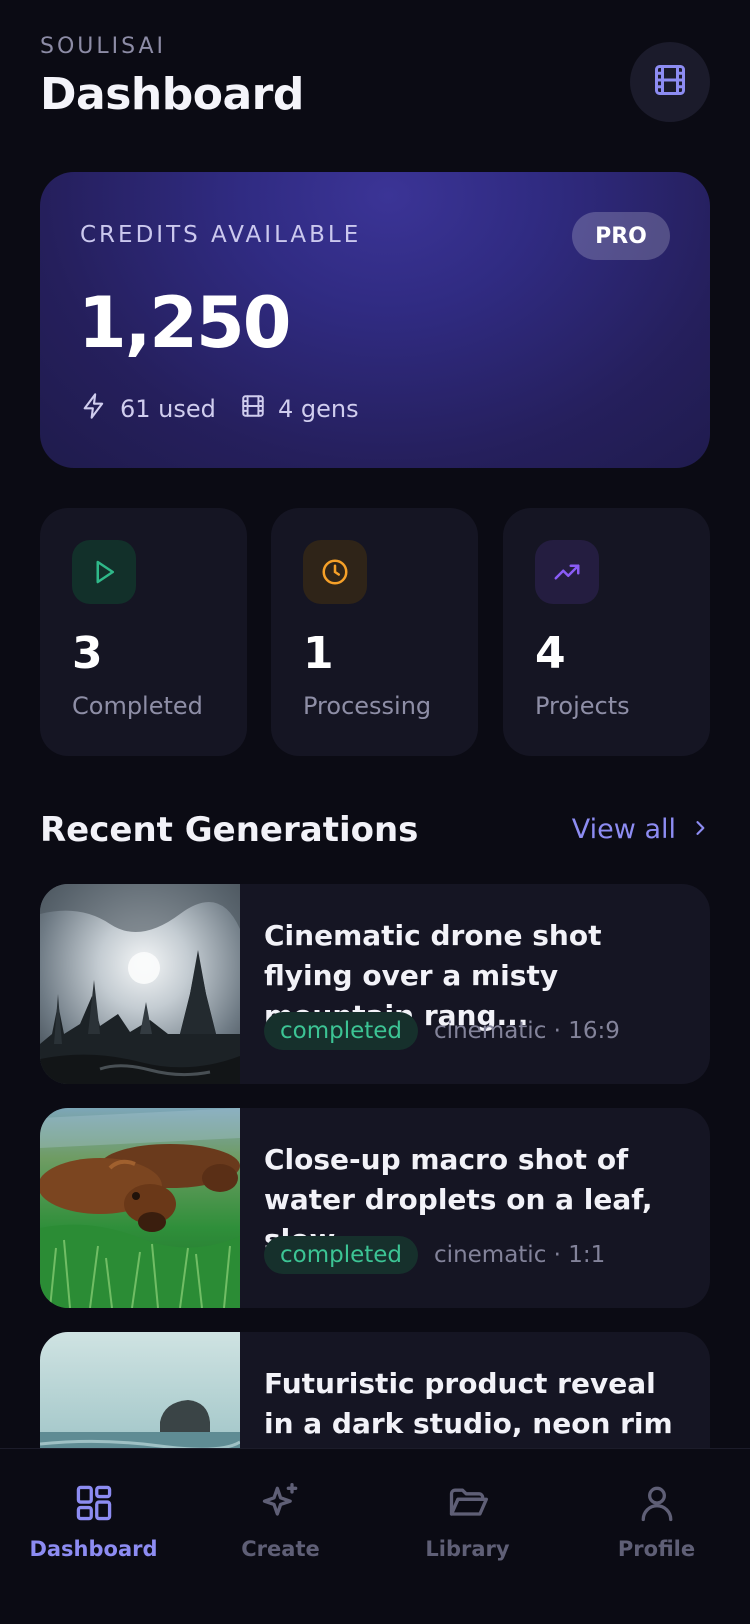 The width and height of the screenshot is (750, 1624). Describe the element at coordinates (582, 706) in the screenshot. I see `stat-label: Projects` at that location.